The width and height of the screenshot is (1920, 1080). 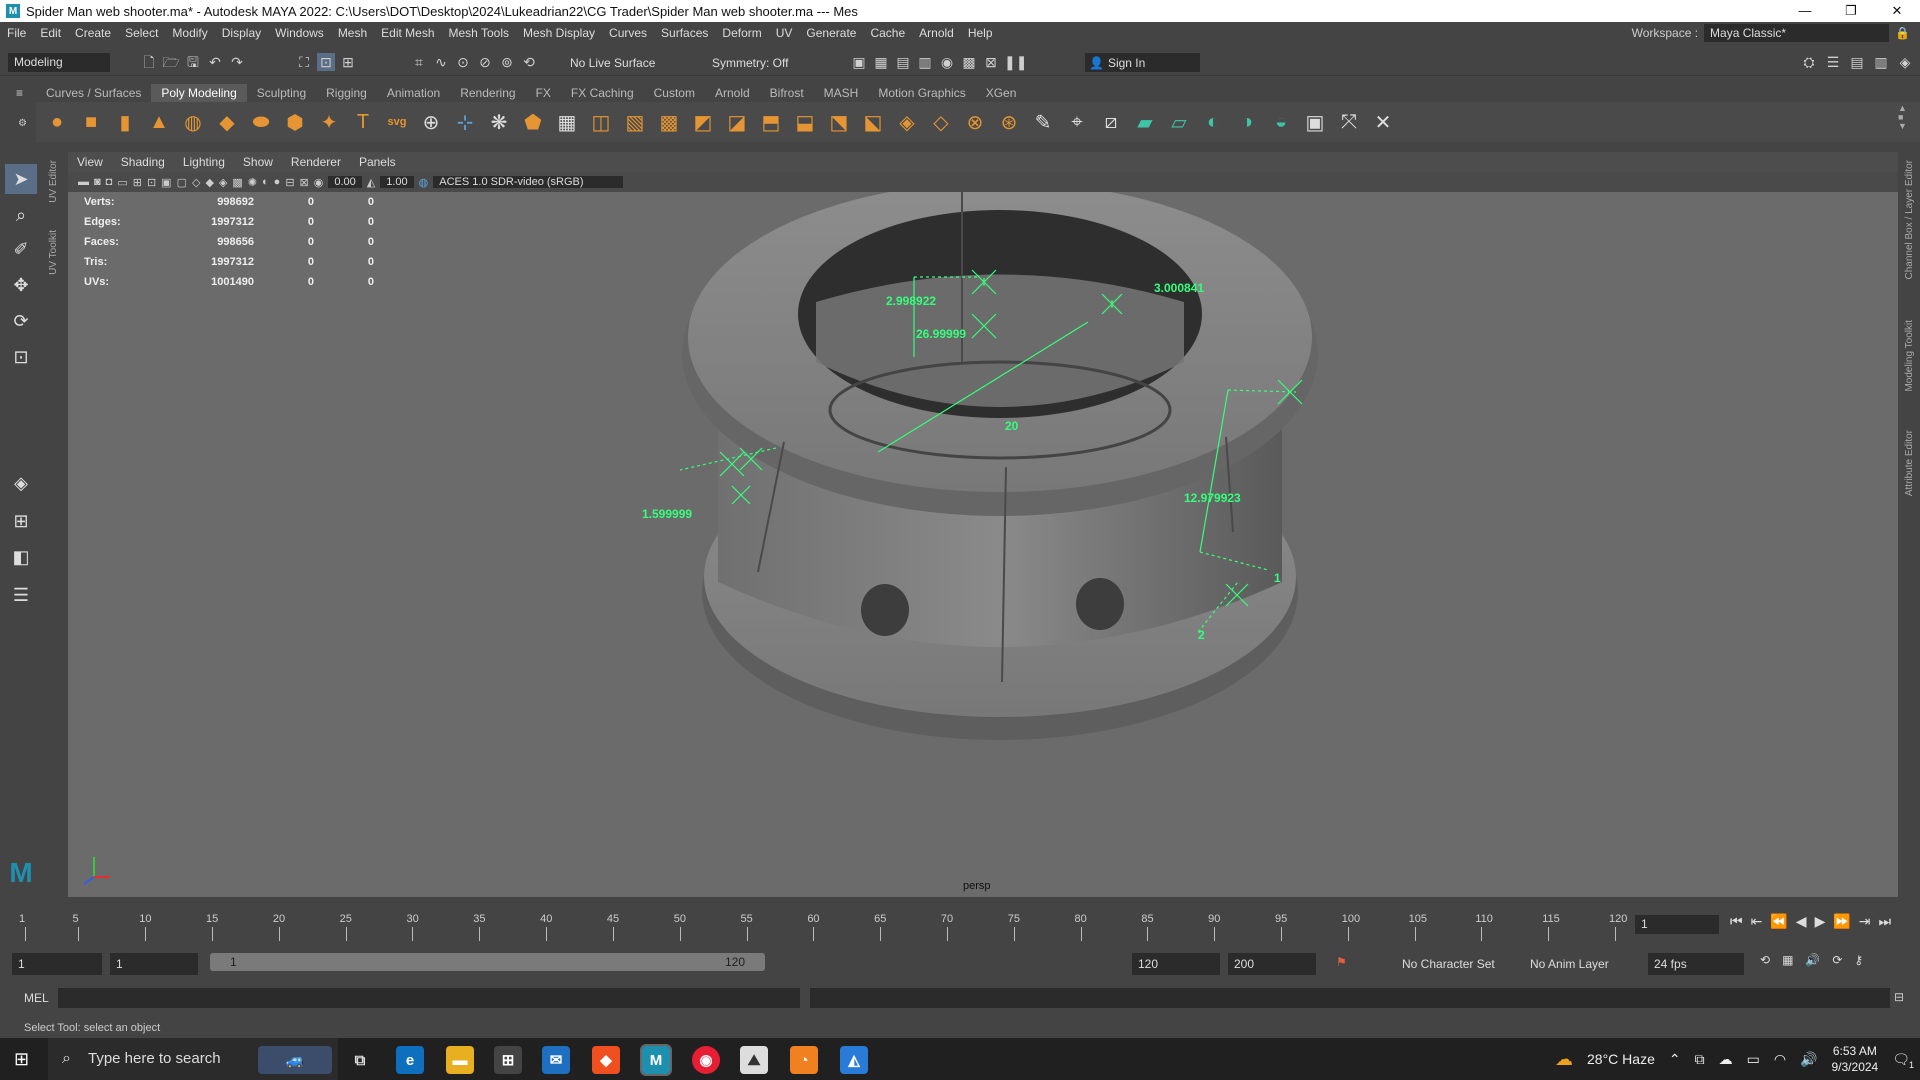 I want to click on image-plane-icon: ▭, so click(x=122, y=182).